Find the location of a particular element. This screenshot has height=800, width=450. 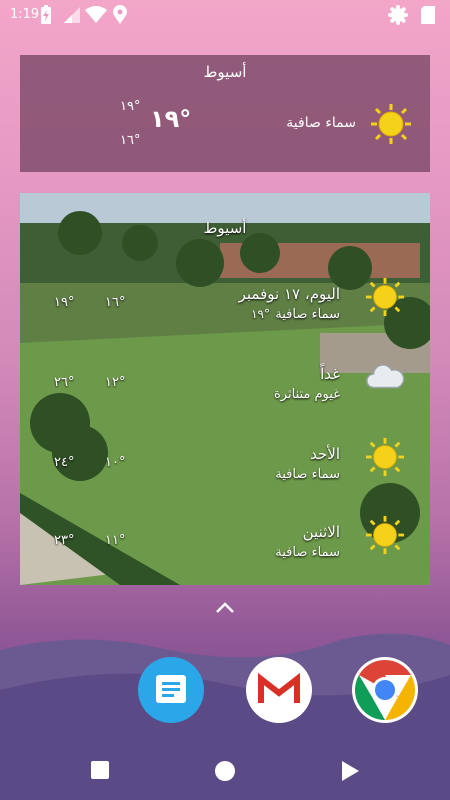

status-bar: 1:19 is located at coordinates (225, 15).